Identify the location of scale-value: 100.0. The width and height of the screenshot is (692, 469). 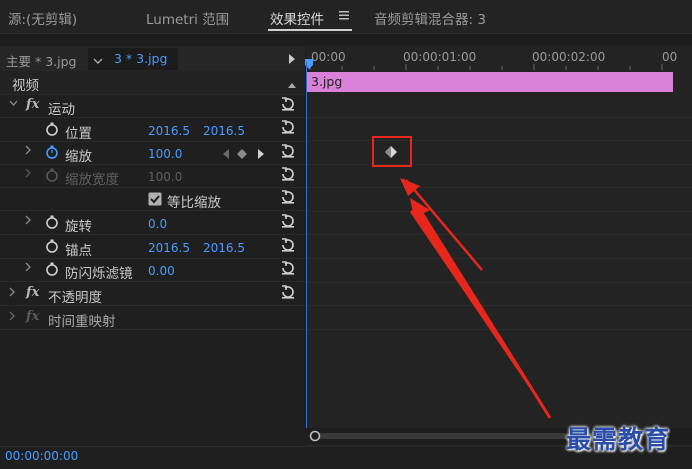
(165, 154).